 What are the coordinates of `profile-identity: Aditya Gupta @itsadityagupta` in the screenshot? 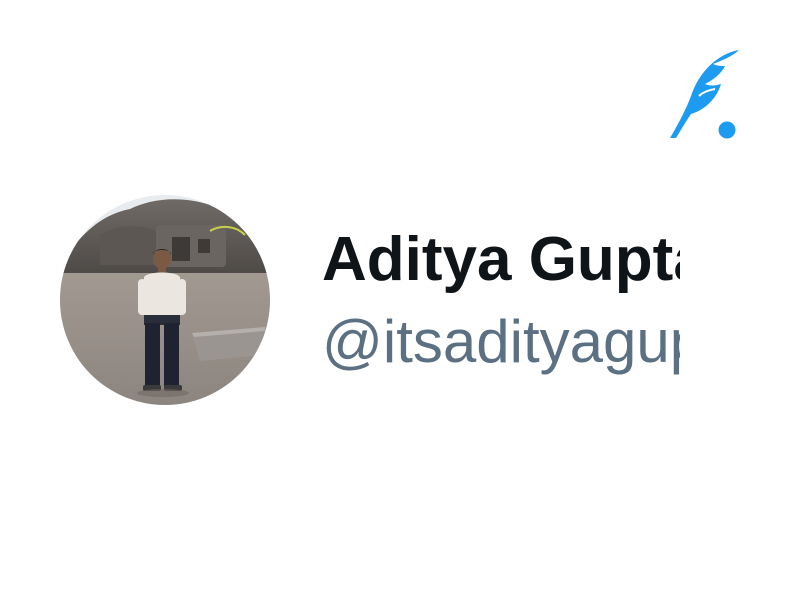 It's located at (501, 302).